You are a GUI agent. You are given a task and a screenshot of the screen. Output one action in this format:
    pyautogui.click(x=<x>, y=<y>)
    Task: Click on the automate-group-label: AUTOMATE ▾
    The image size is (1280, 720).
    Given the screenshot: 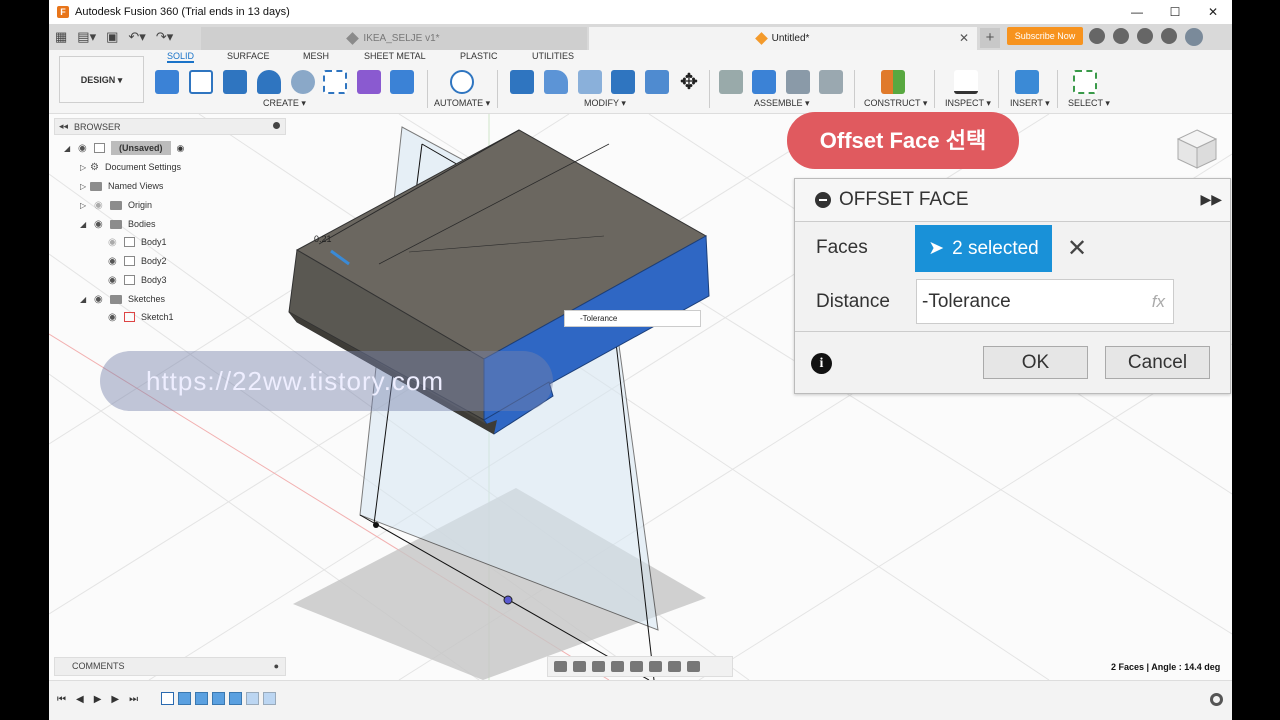 What is the action you would take?
    pyautogui.click(x=462, y=103)
    